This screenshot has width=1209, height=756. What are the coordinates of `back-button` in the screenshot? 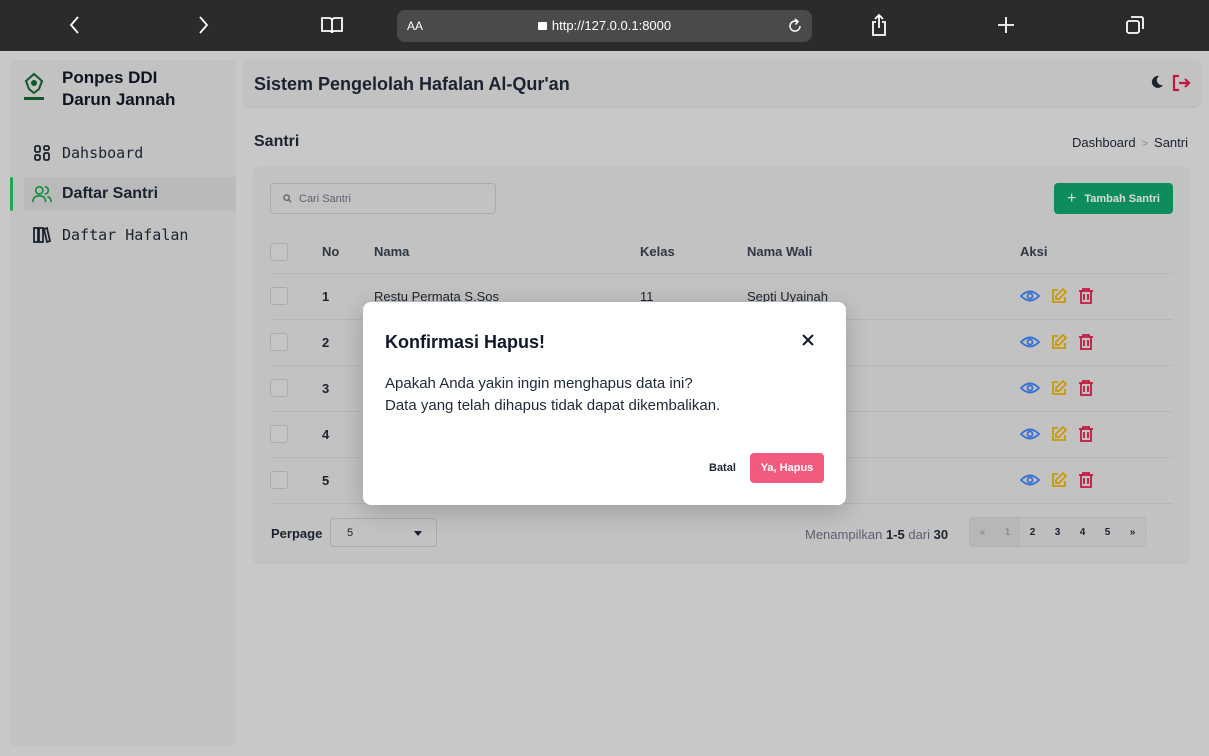 It's located at (75, 25).